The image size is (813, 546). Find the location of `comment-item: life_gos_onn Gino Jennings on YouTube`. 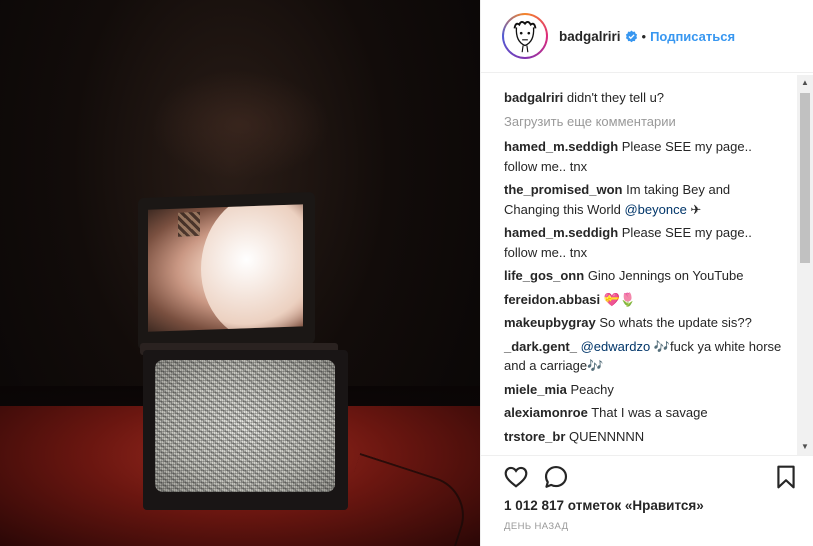

comment-item: life_gos_onn Gino Jennings on YouTube is located at coordinates (645, 276).